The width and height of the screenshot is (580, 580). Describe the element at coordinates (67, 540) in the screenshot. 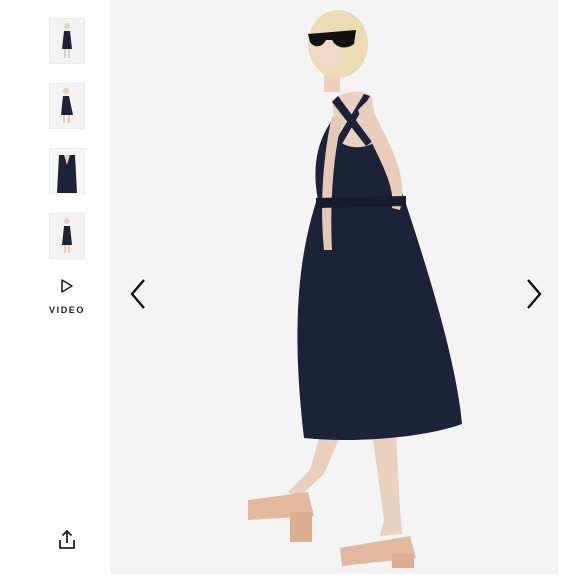

I see `share-button` at that location.